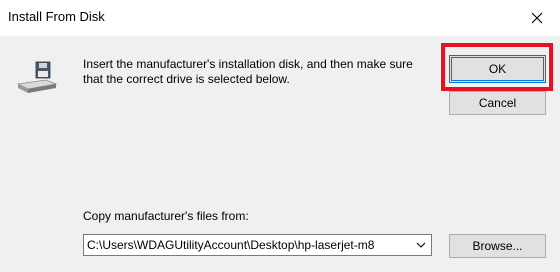 The image size is (560, 272). Describe the element at coordinates (166, 216) in the screenshot. I see `copy-from-label: Copy manufacturer's files from:` at that location.